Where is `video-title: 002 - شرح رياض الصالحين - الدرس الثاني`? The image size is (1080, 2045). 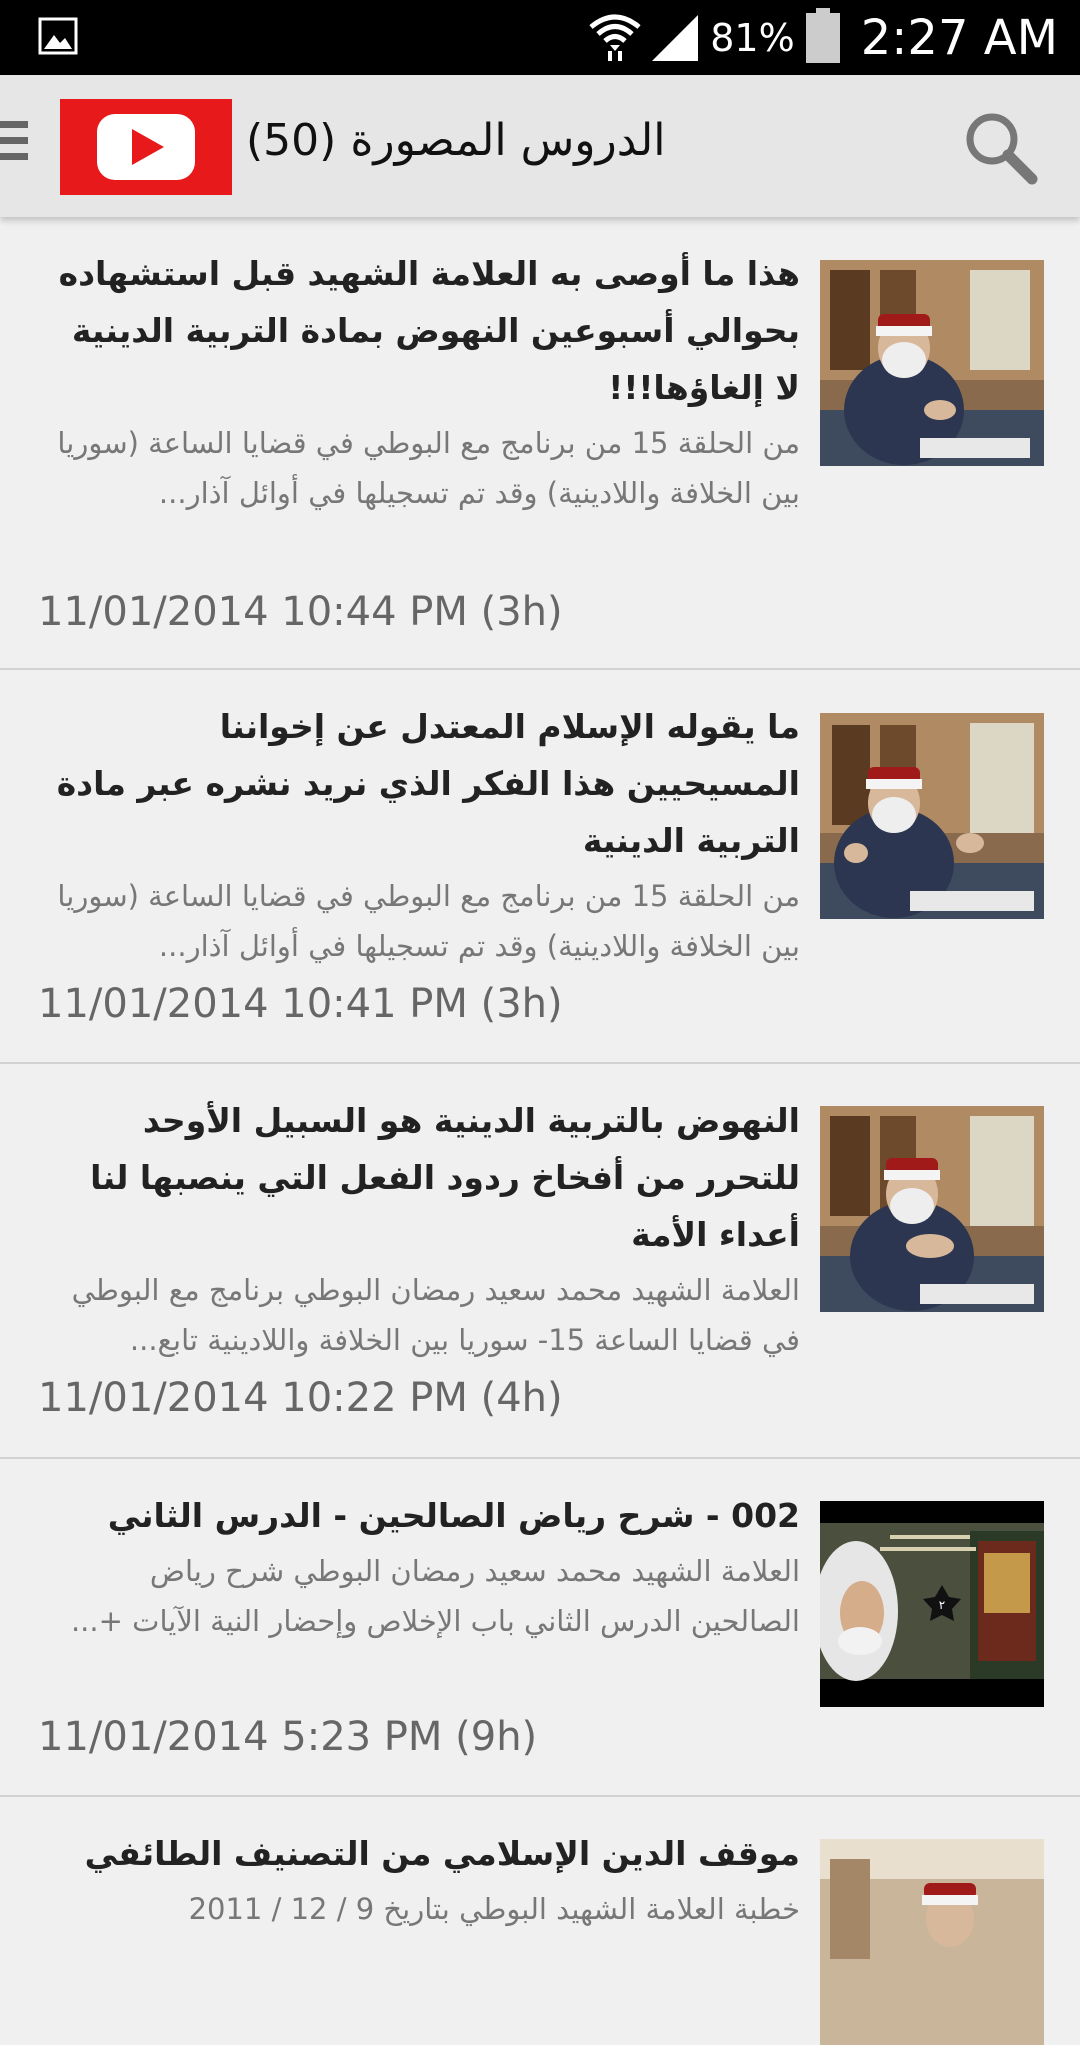
video-title: 002 - شرح رياض الصالحين - الدرس الثاني is located at coordinates (453, 1515).